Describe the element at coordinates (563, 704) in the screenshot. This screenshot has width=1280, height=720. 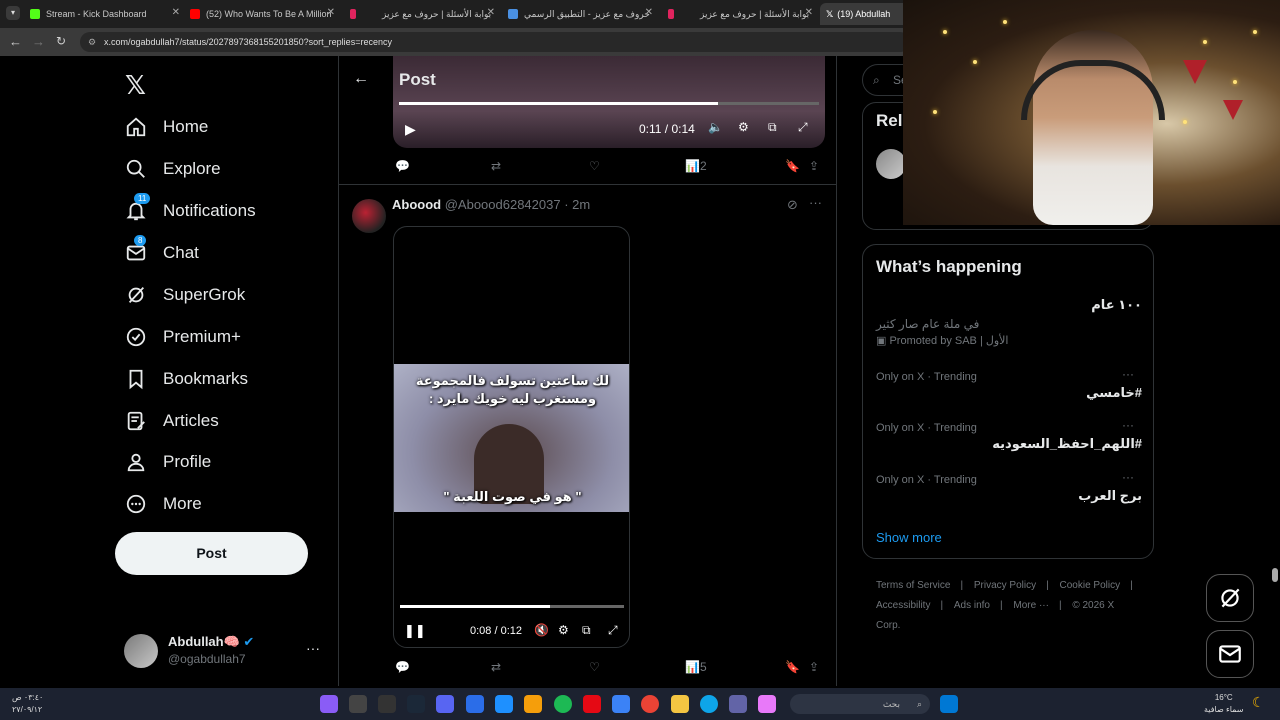
I see `spotify-icon` at that location.